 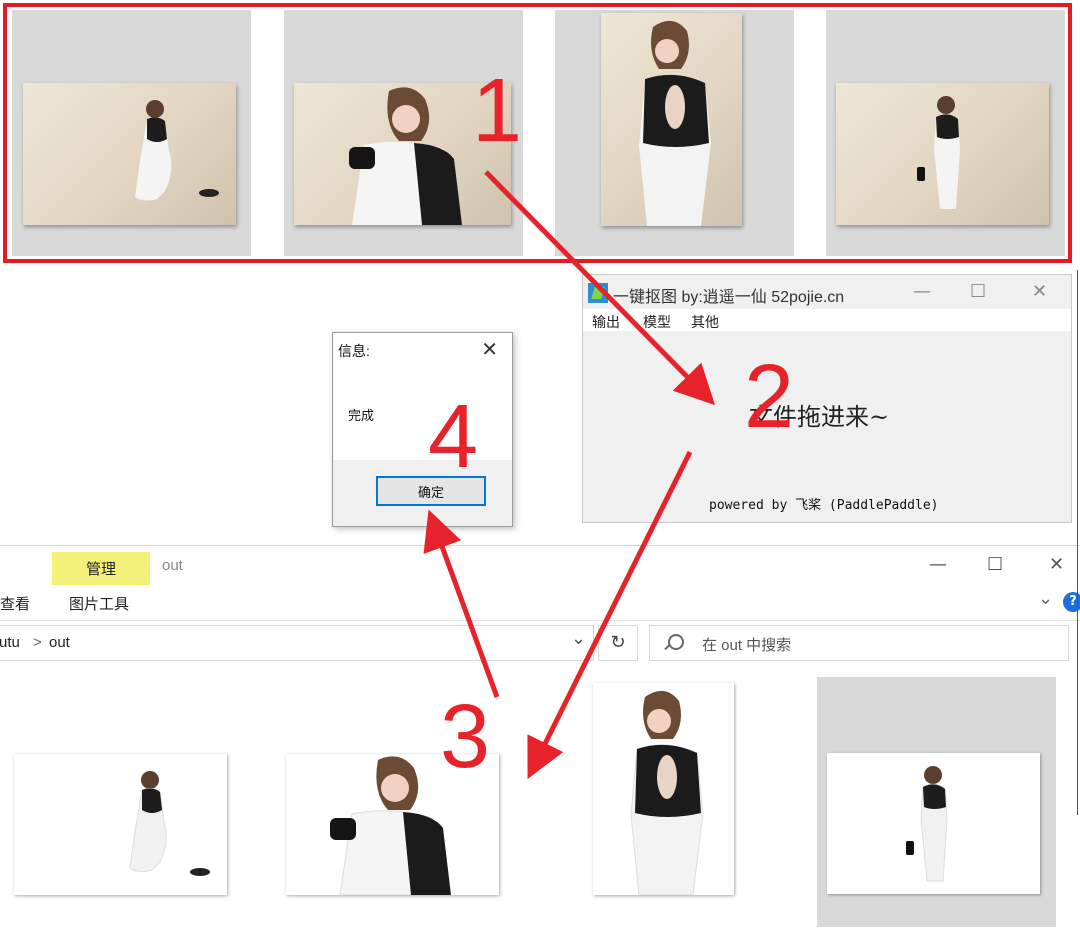 What do you see at coordinates (59, 642) in the screenshot?
I see `breadcrumb-current: out` at bounding box center [59, 642].